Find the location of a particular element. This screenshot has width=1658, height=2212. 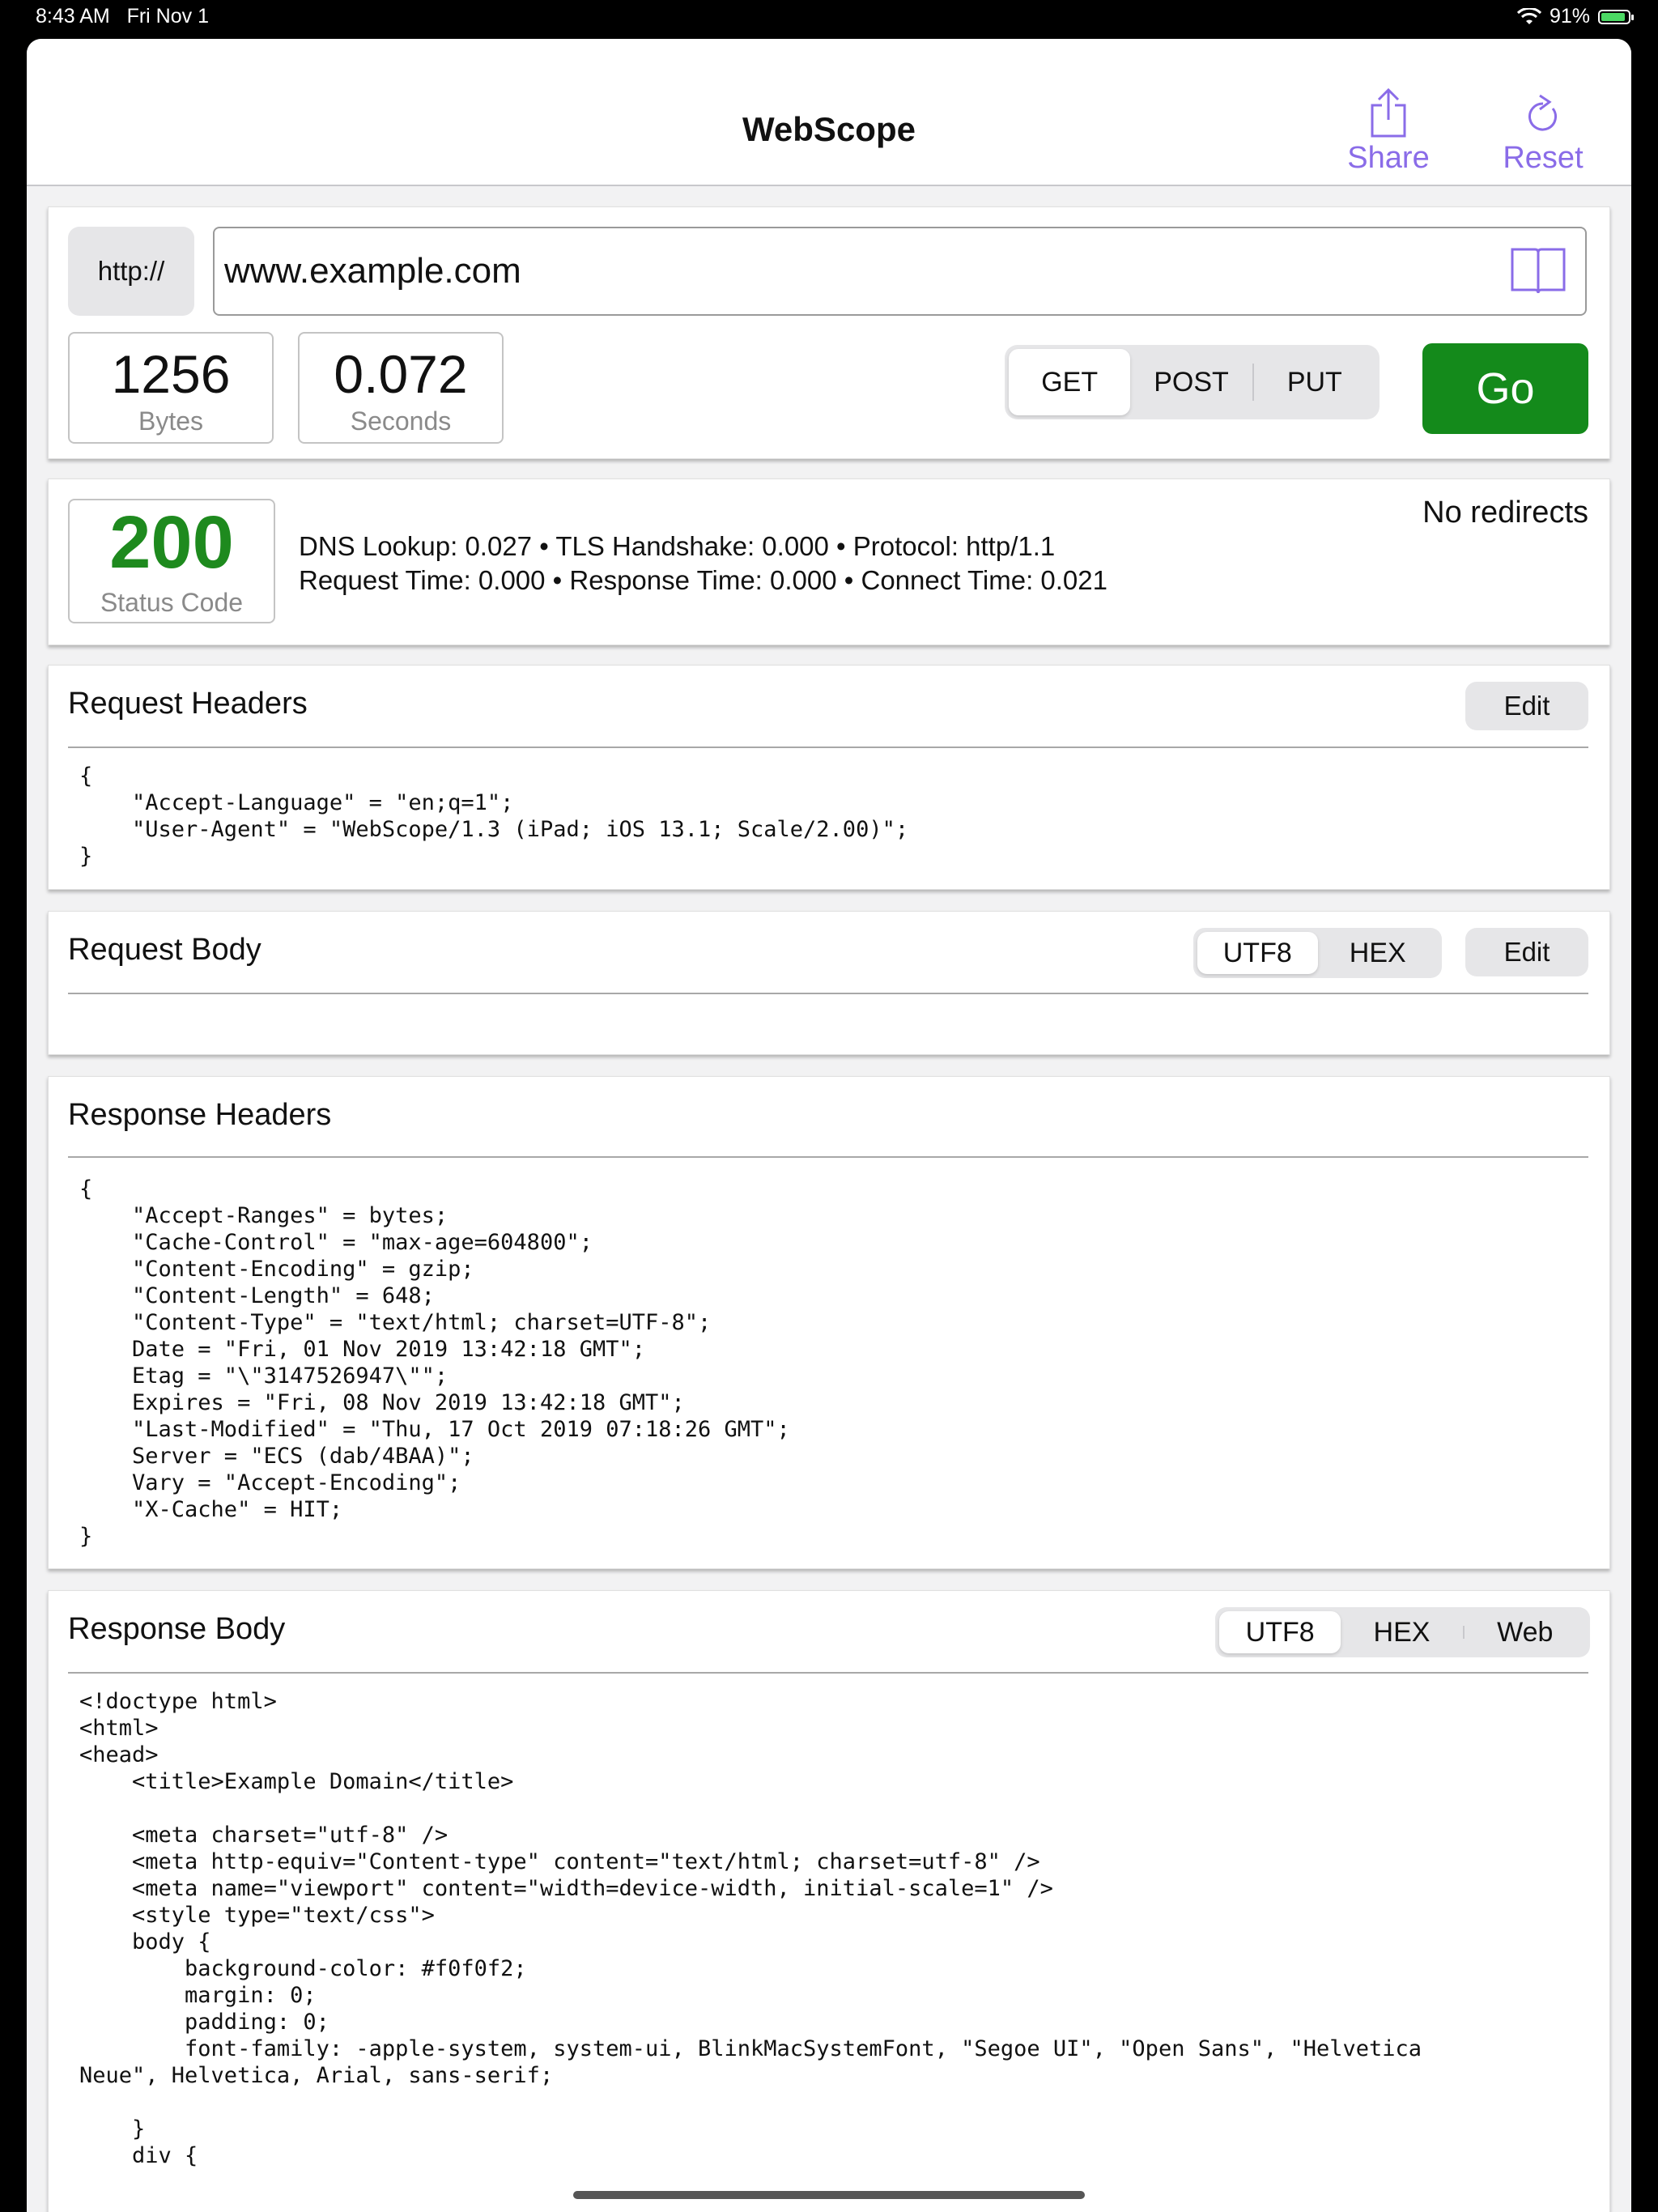

reset-icon is located at coordinates (1542, 113).